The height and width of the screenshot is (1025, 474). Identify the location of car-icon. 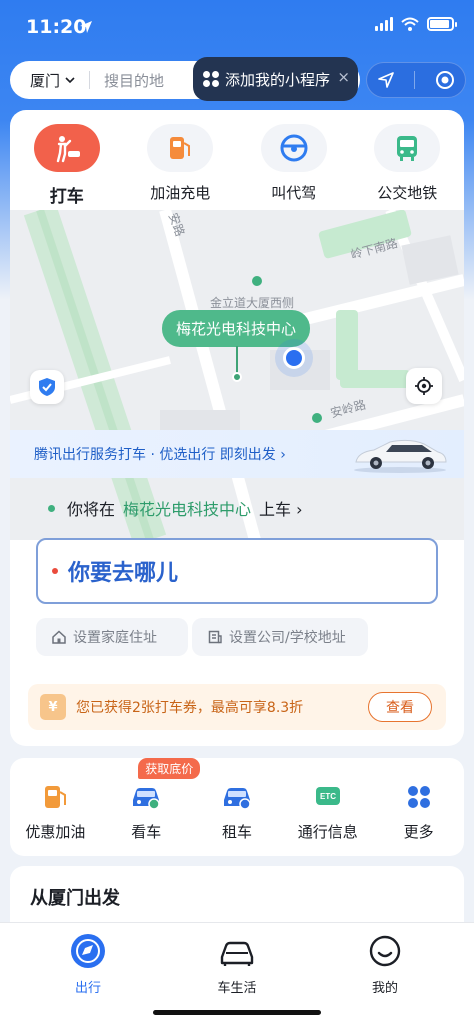
(237, 953).